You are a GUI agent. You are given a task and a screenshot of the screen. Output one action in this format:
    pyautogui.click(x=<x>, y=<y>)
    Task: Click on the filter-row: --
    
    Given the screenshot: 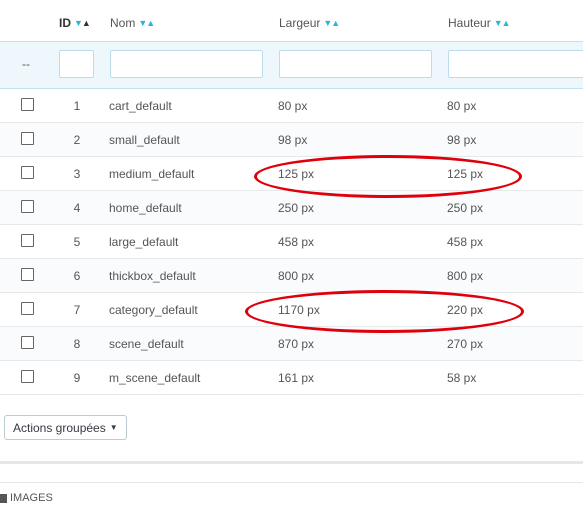 What is the action you would take?
    pyautogui.click(x=291, y=65)
    